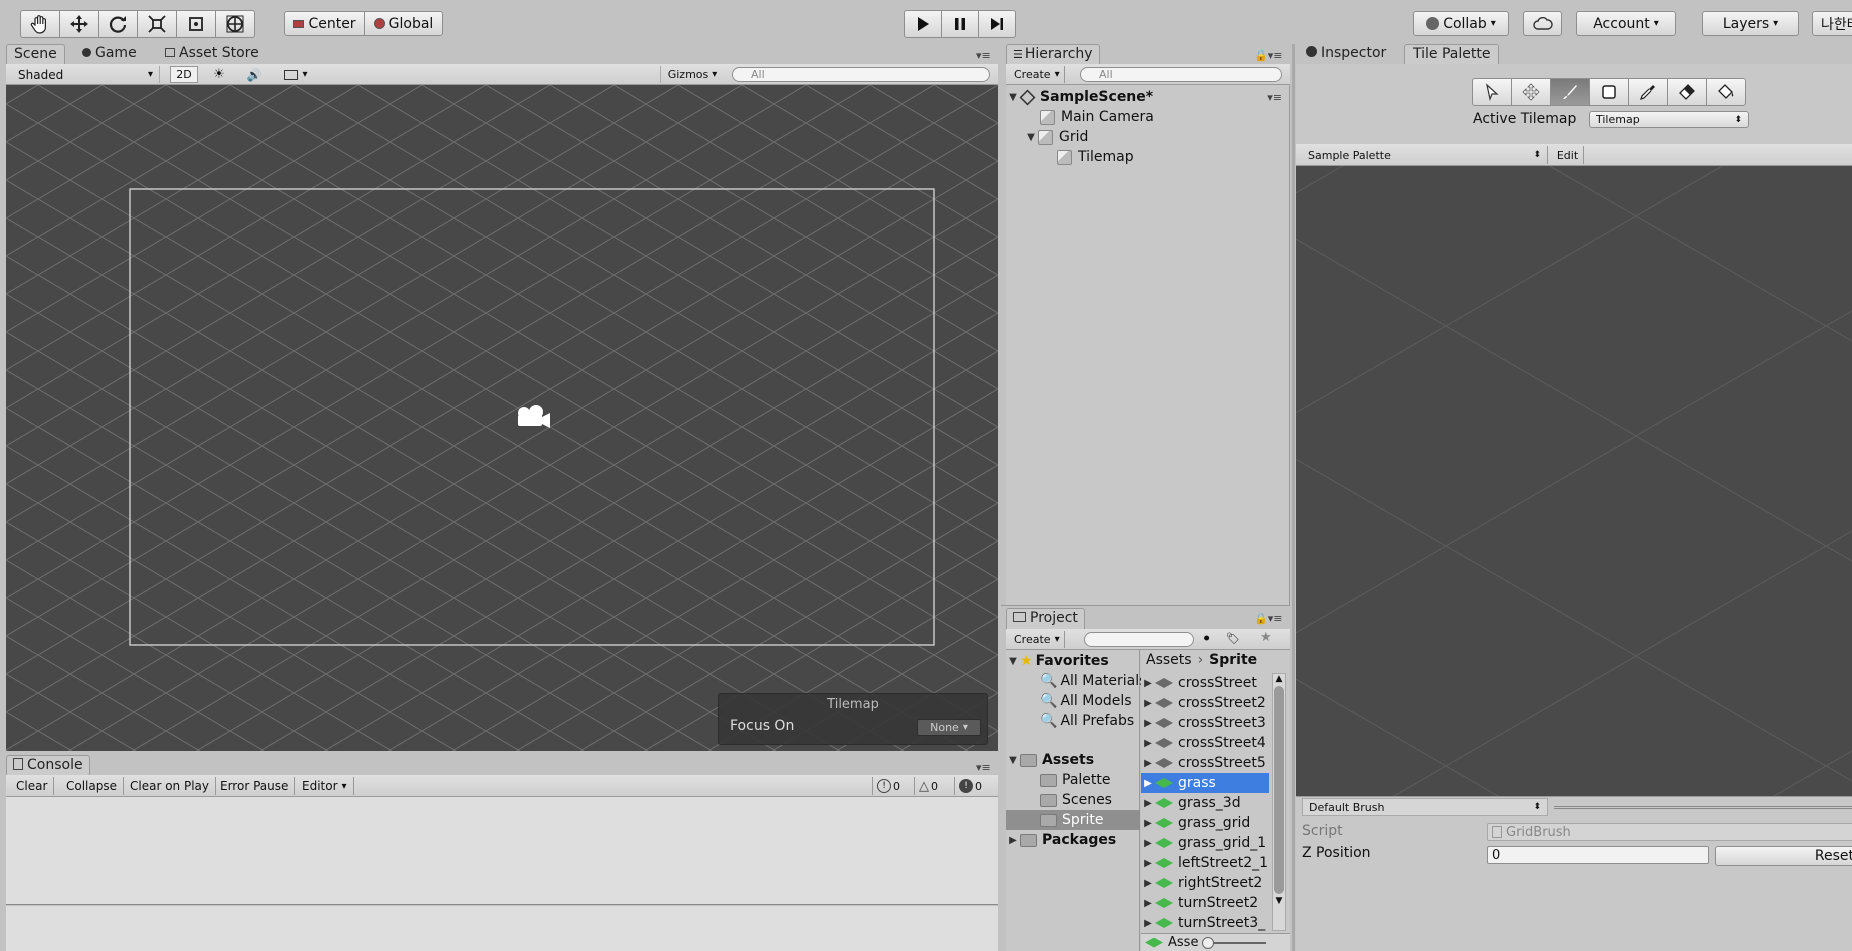 The image size is (1852, 951). What do you see at coordinates (48, 765) in the screenshot?
I see `tab-console: Console` at bounding box center [48, 765].